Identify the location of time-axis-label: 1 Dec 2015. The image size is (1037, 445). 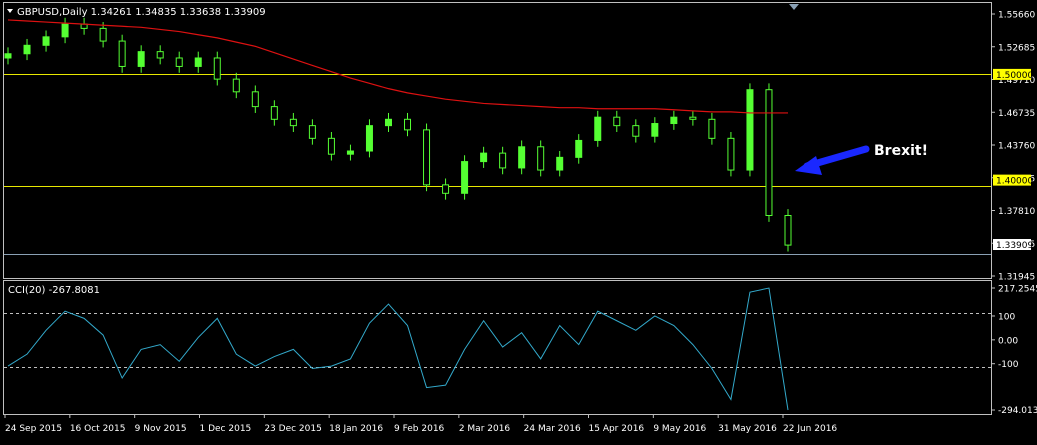
(226, 429).